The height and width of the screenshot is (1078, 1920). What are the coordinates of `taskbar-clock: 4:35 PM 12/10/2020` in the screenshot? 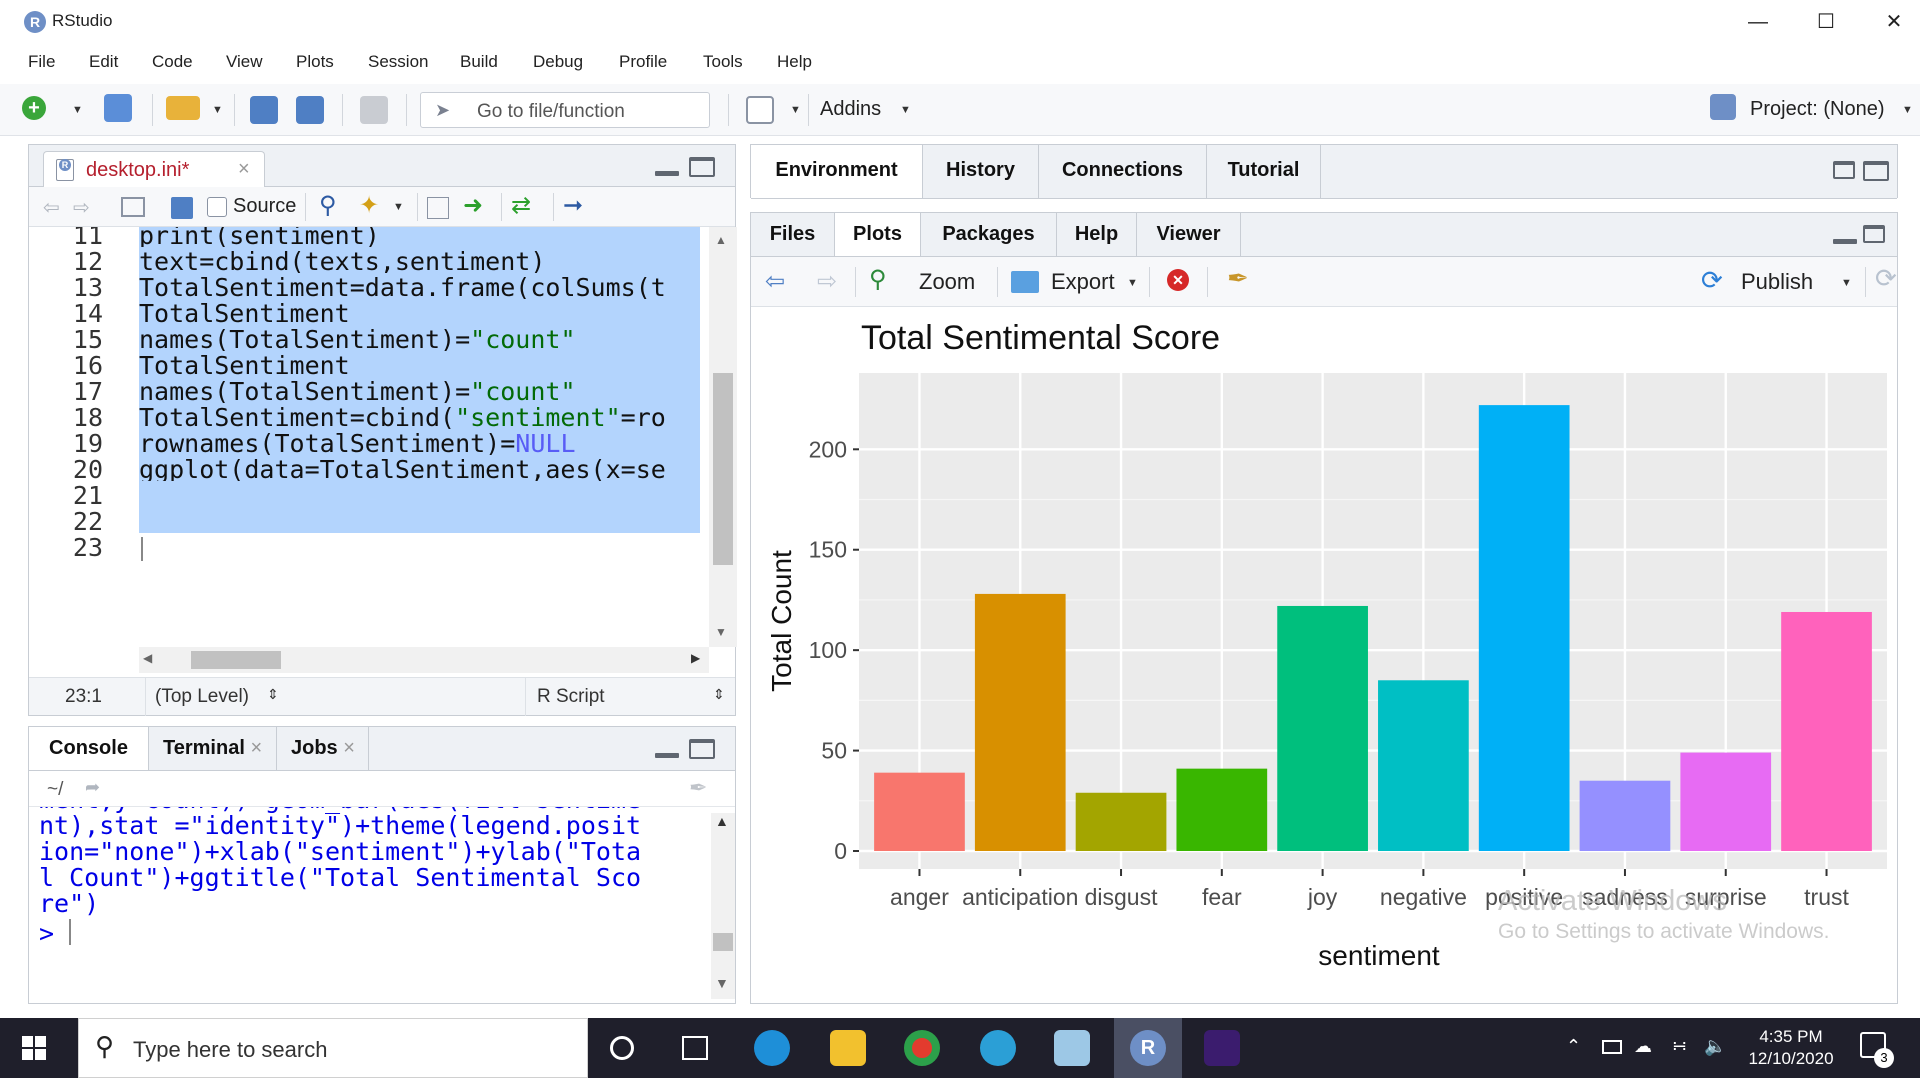 It's located at (1791, 1048).